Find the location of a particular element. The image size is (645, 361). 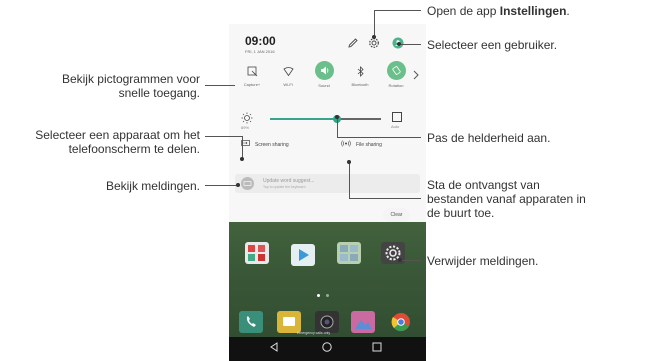

status-time: 09:00 is located at coordinates (260, 41).